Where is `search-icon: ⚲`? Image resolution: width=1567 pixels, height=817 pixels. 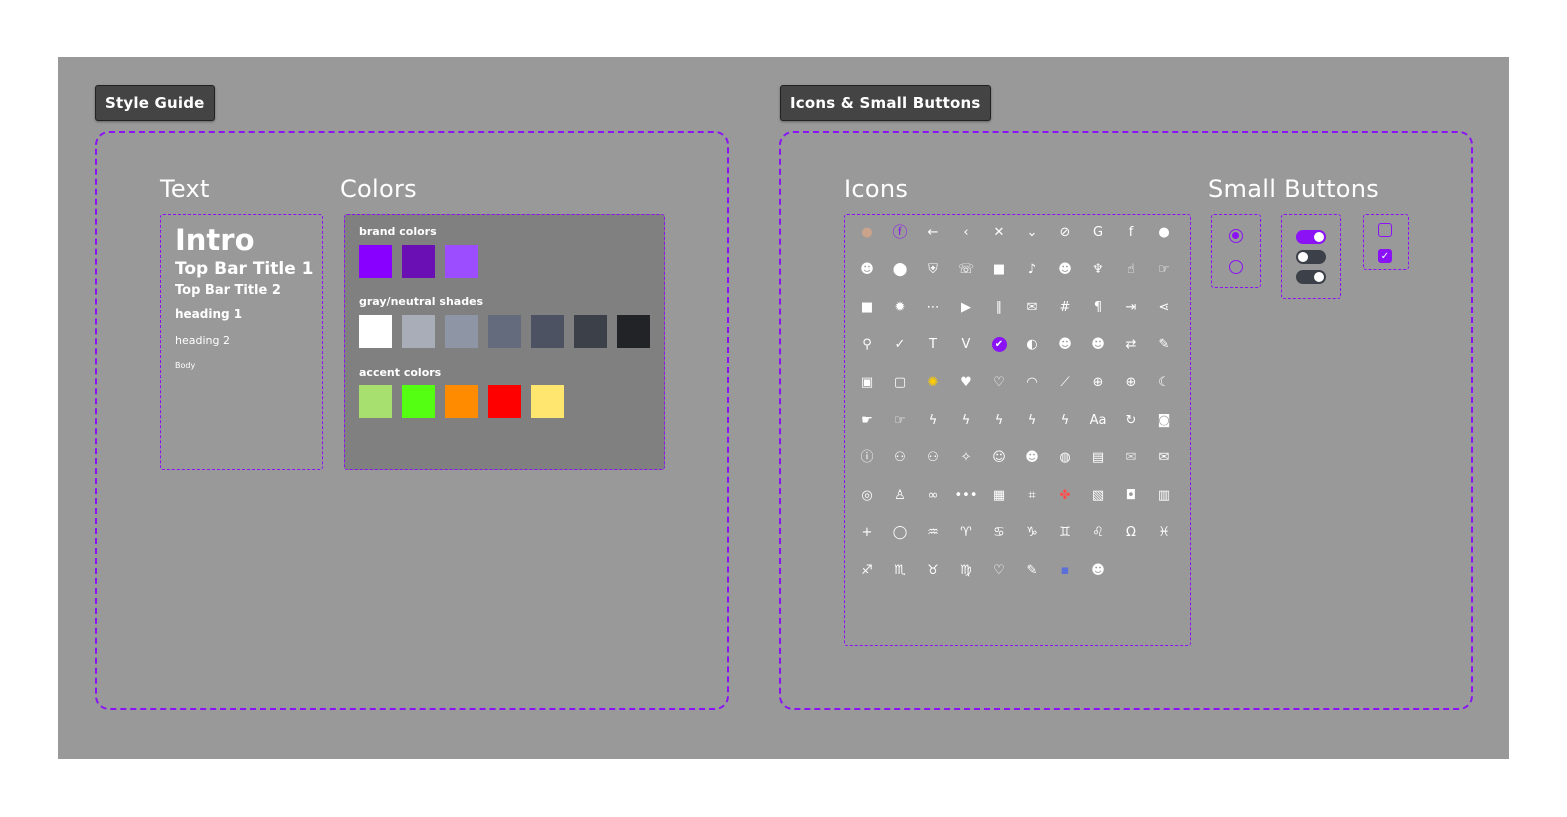 search-icon: ⚲ is located at coordinates (867, 345).